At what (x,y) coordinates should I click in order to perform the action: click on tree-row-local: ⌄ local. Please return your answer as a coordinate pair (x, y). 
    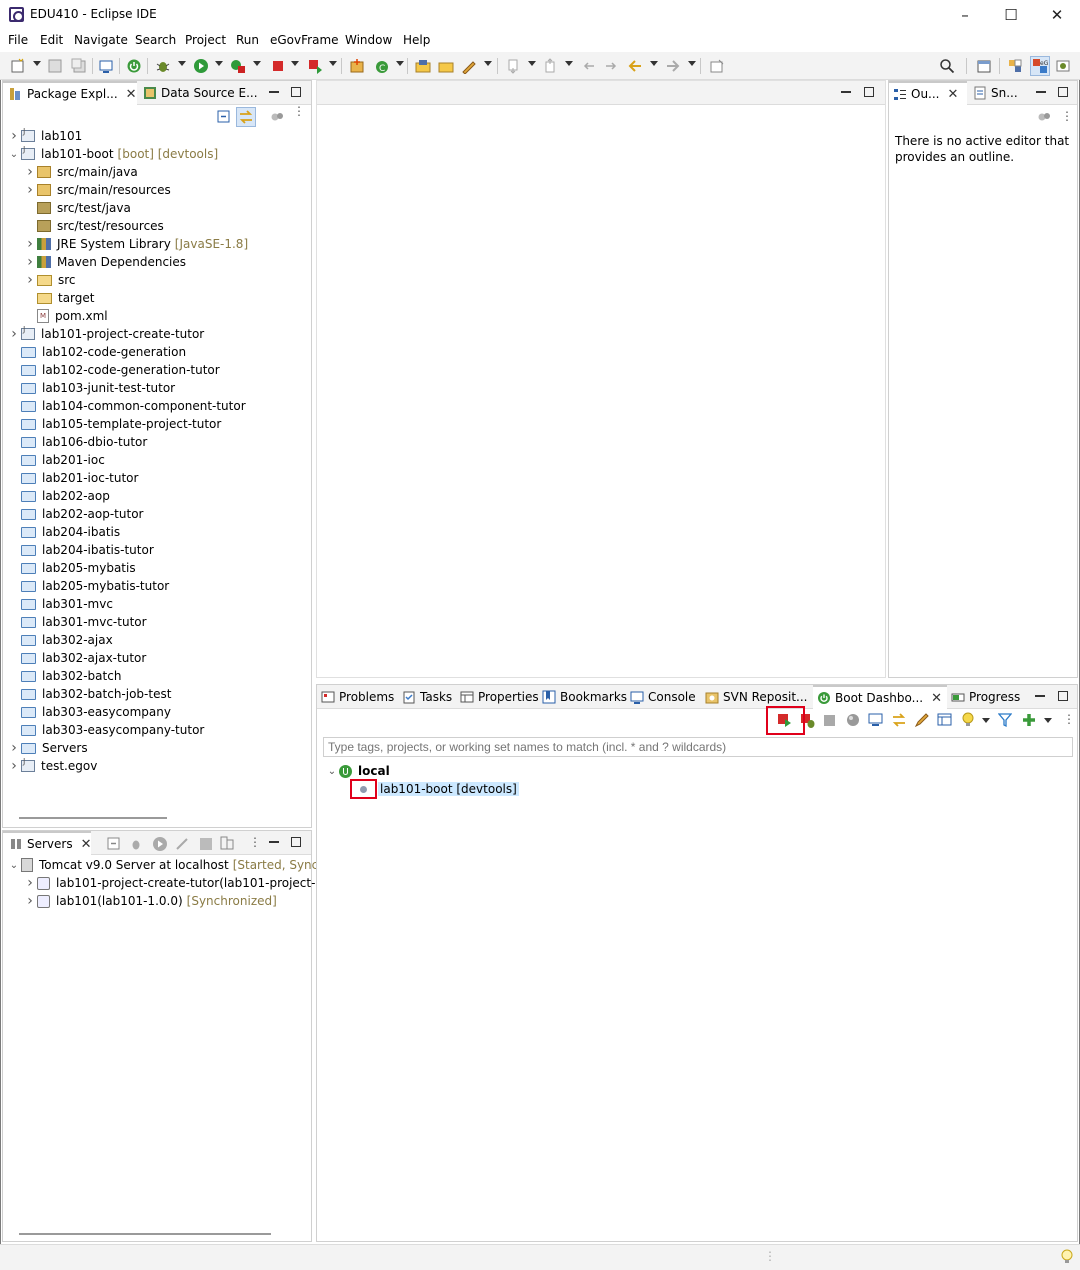
    Looking at the image, I should click on (358, 771).